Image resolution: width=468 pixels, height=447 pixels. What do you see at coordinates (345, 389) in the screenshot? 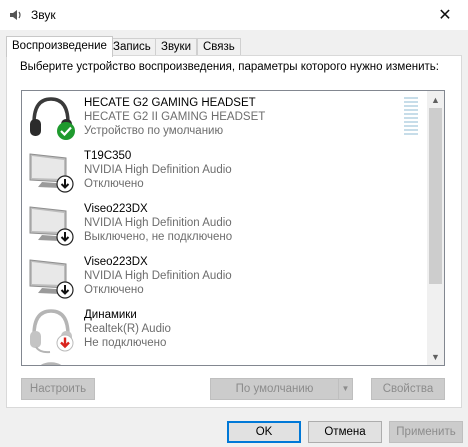
I see `chevron-down-icon: ▼` at bounding box center [345, 389].